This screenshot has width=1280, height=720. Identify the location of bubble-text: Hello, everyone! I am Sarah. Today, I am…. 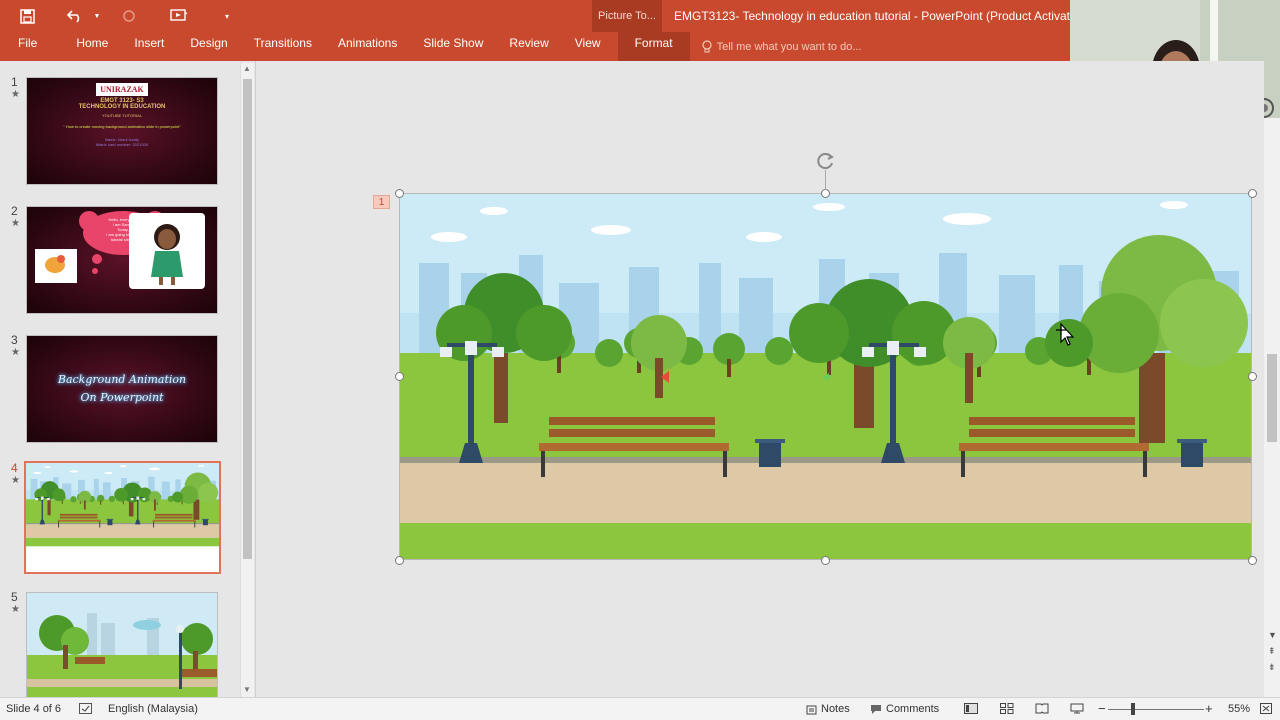
(123, 229).